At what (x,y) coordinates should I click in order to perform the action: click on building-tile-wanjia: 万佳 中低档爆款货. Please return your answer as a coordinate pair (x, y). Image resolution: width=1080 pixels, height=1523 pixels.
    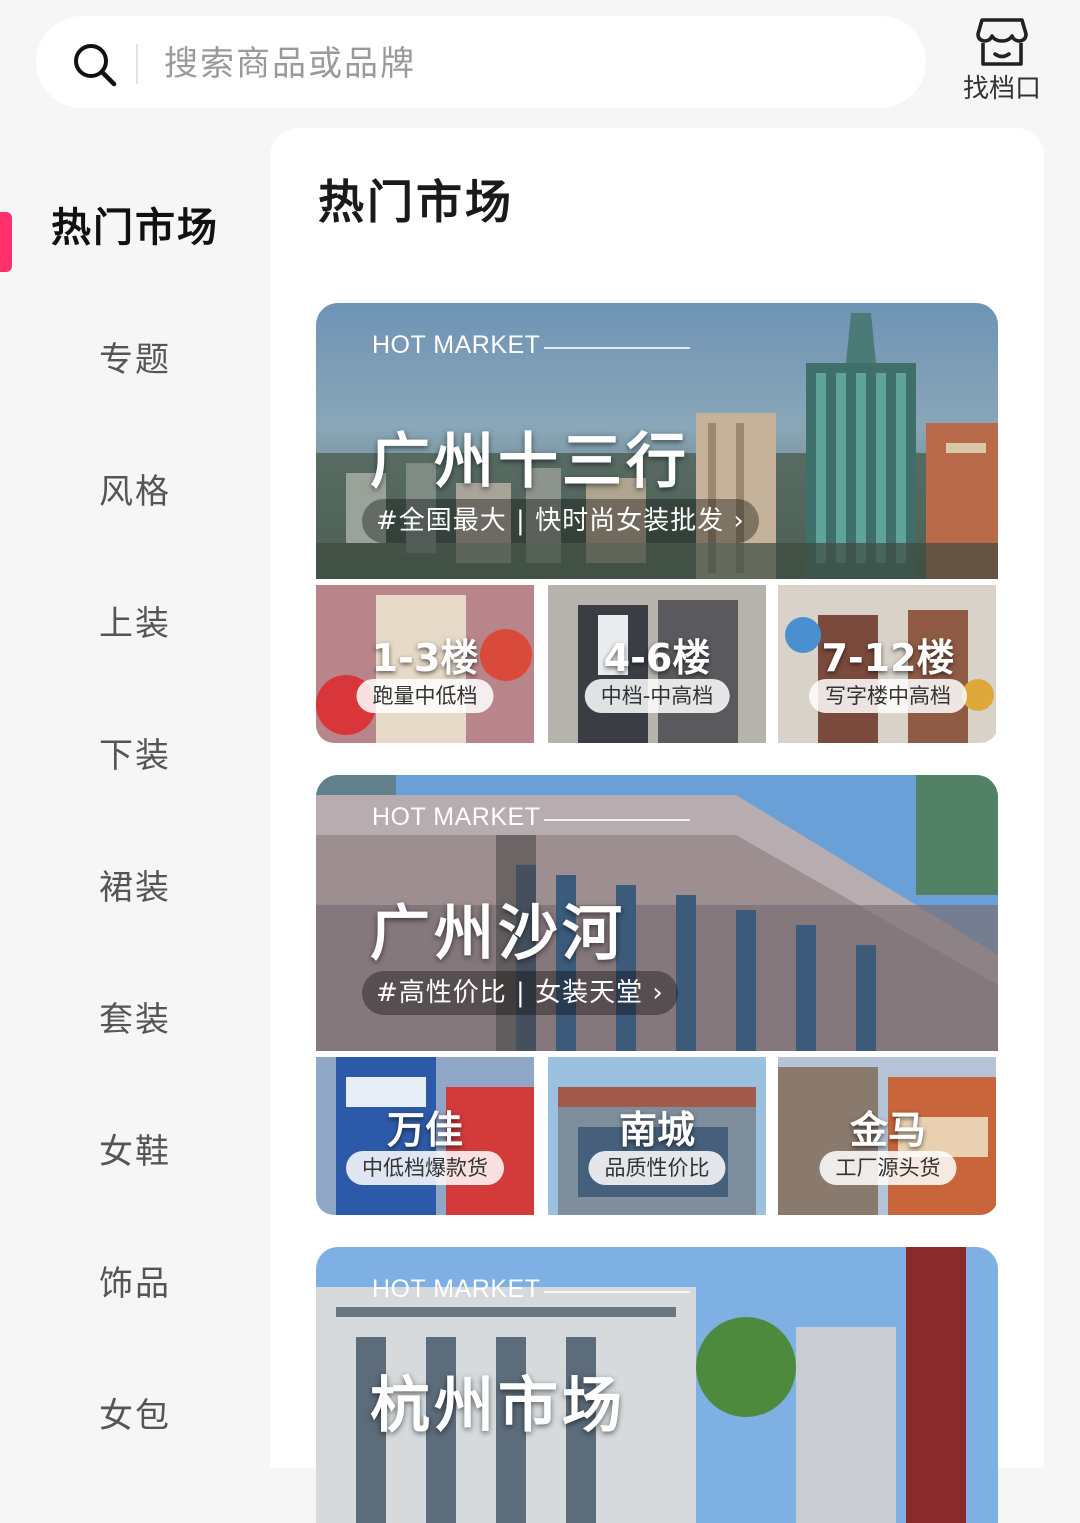
    Looking at the image, I should click on (425, 1136).